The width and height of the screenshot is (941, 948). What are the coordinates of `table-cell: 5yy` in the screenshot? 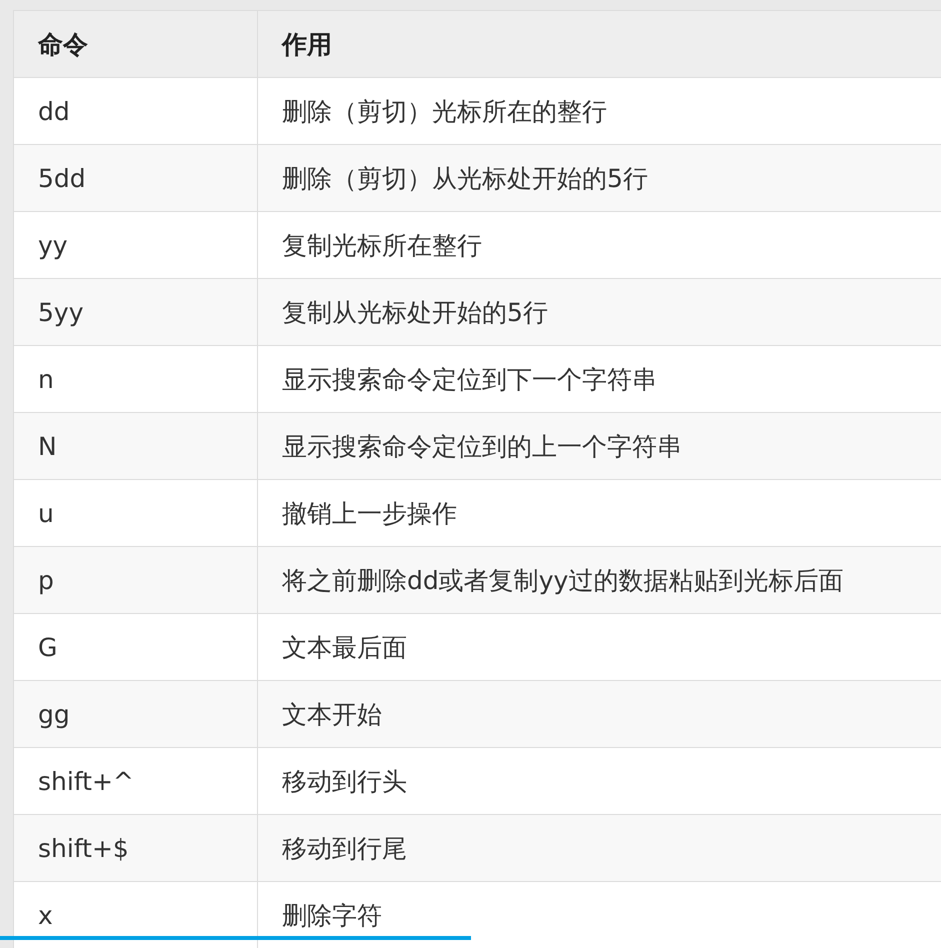 It's located at (136, 312).